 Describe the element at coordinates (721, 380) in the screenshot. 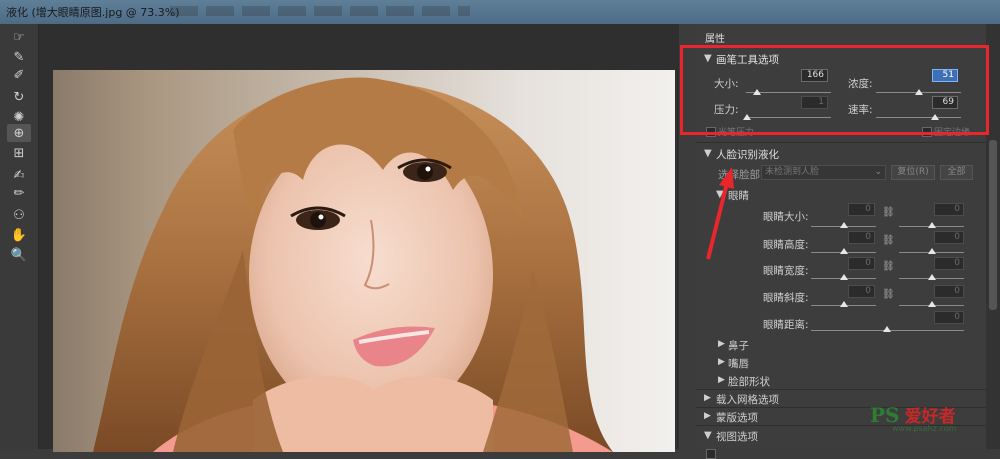

I see `face-shape-toggle-icon: ▶` at that location.